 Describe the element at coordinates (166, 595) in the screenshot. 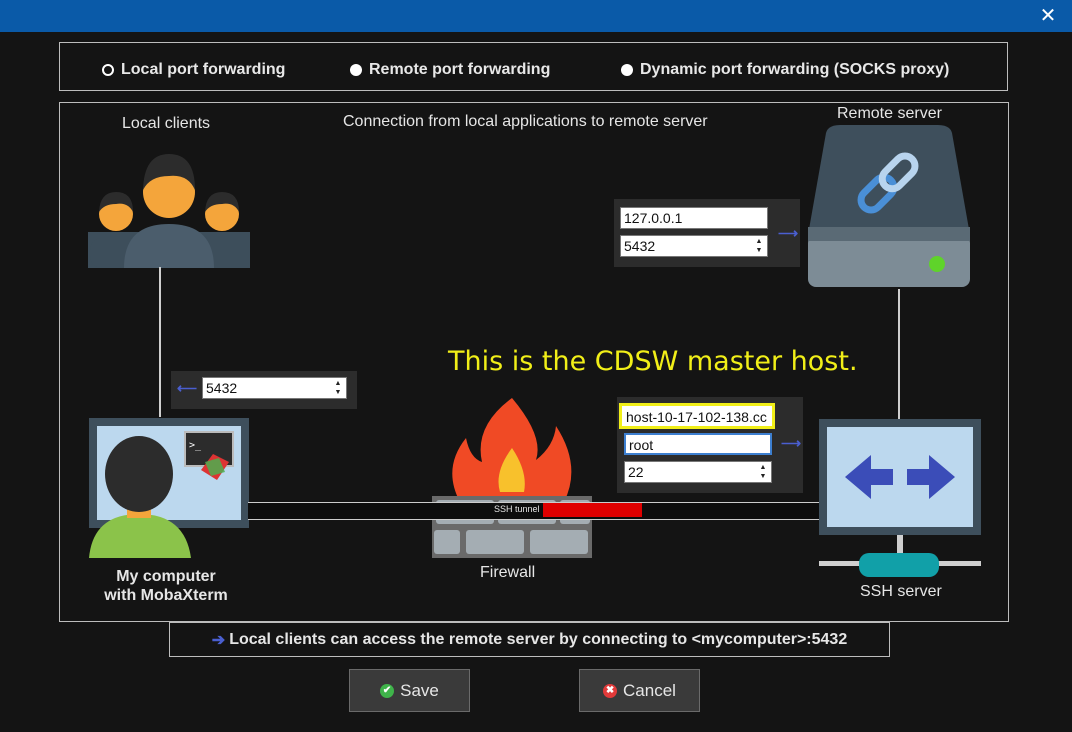

I see `my-computer-label-line2: with MobaXterm` at that location.